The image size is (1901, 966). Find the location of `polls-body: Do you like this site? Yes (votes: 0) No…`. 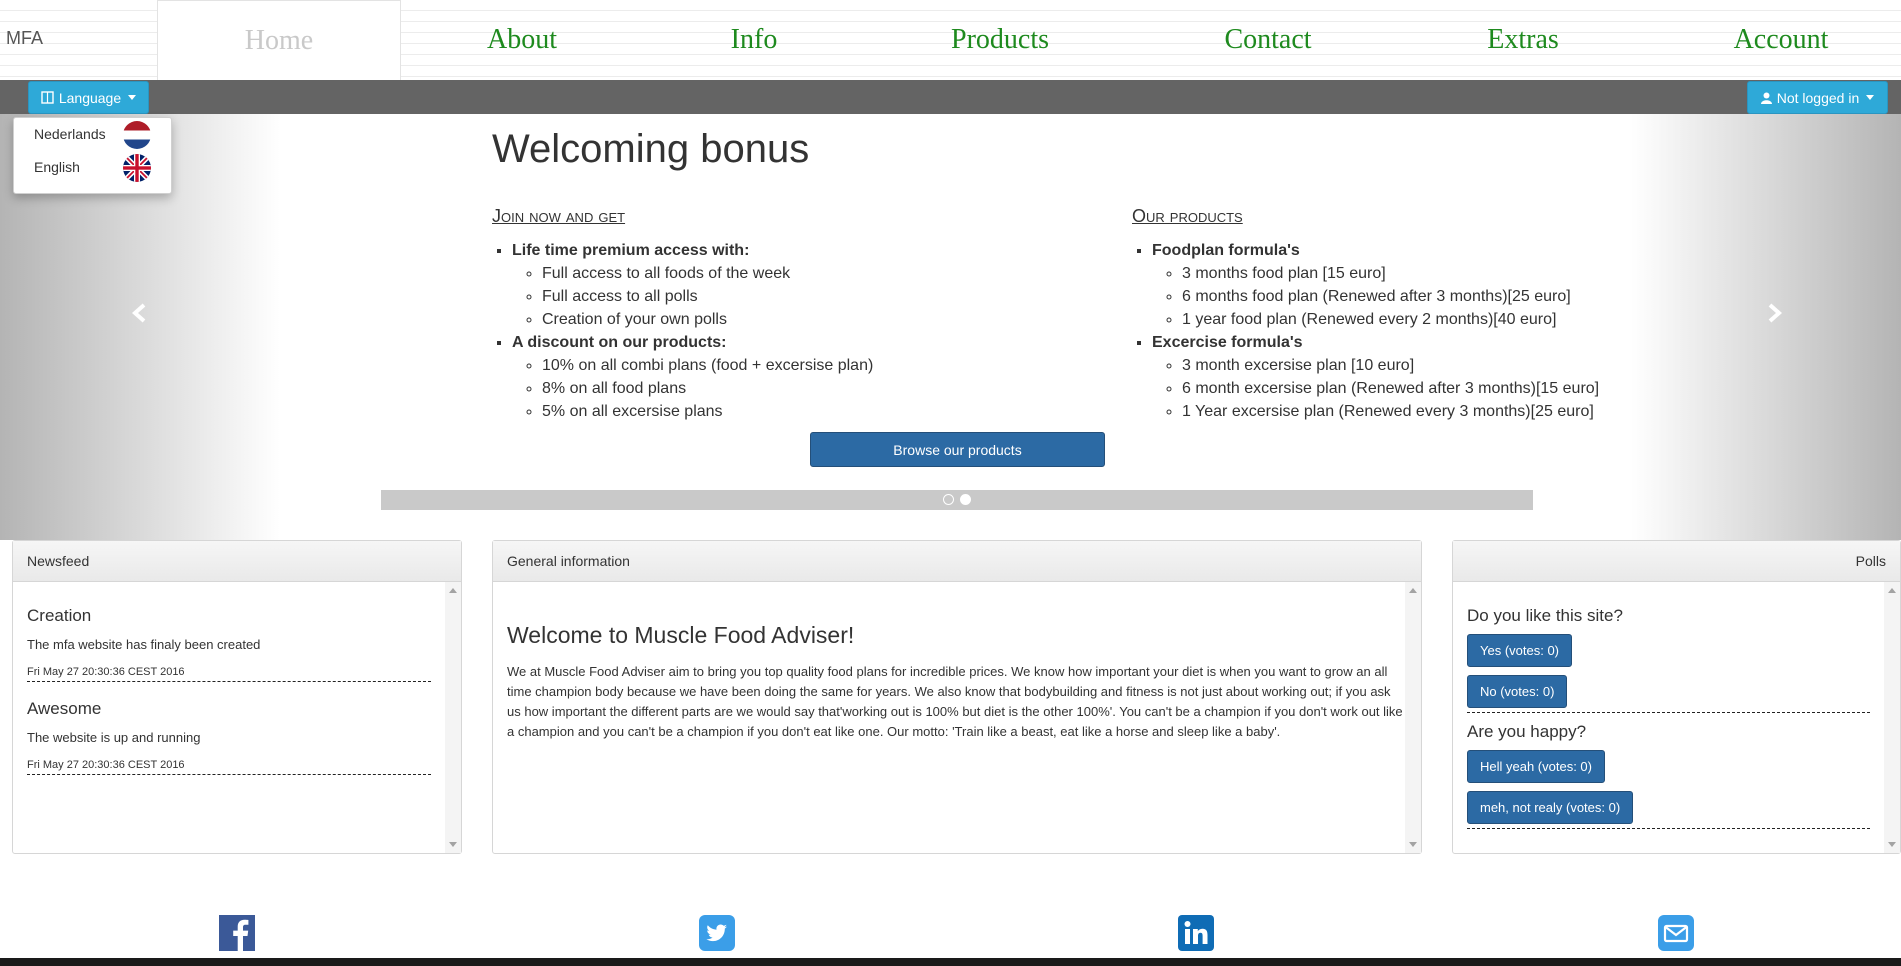

polls-body: Do you like this site? Yes (votes: 0) No… is located at coordinates (1668, 717).